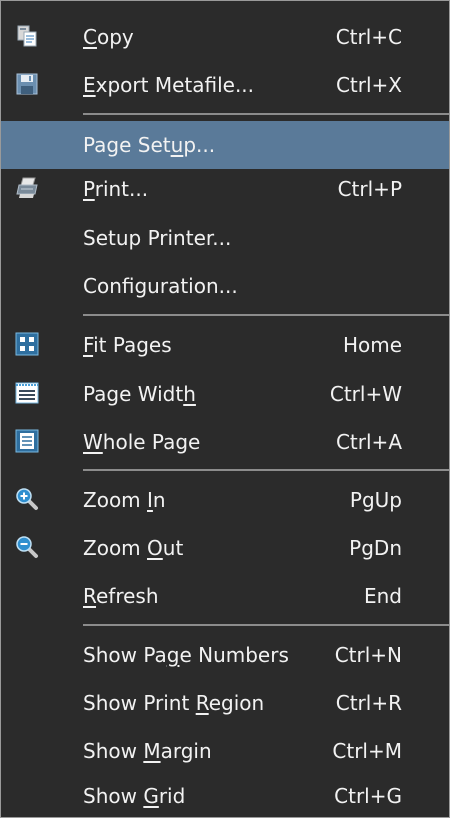  I want to click on menu-item-shortcut: Ctrl+A, so click(368, 442).